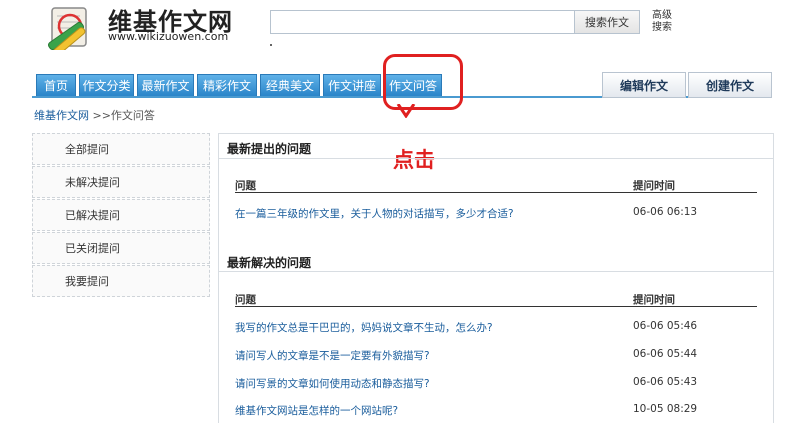 Image resolution: width=800 pixels, height=423 pixels. What do you see at coordinates (364, 327) in the screenshot?
I see `question-link: 我写的作文总是干巴巴的，妈妈说文章不生动，怎么办?` at bounding box center [364, 327].